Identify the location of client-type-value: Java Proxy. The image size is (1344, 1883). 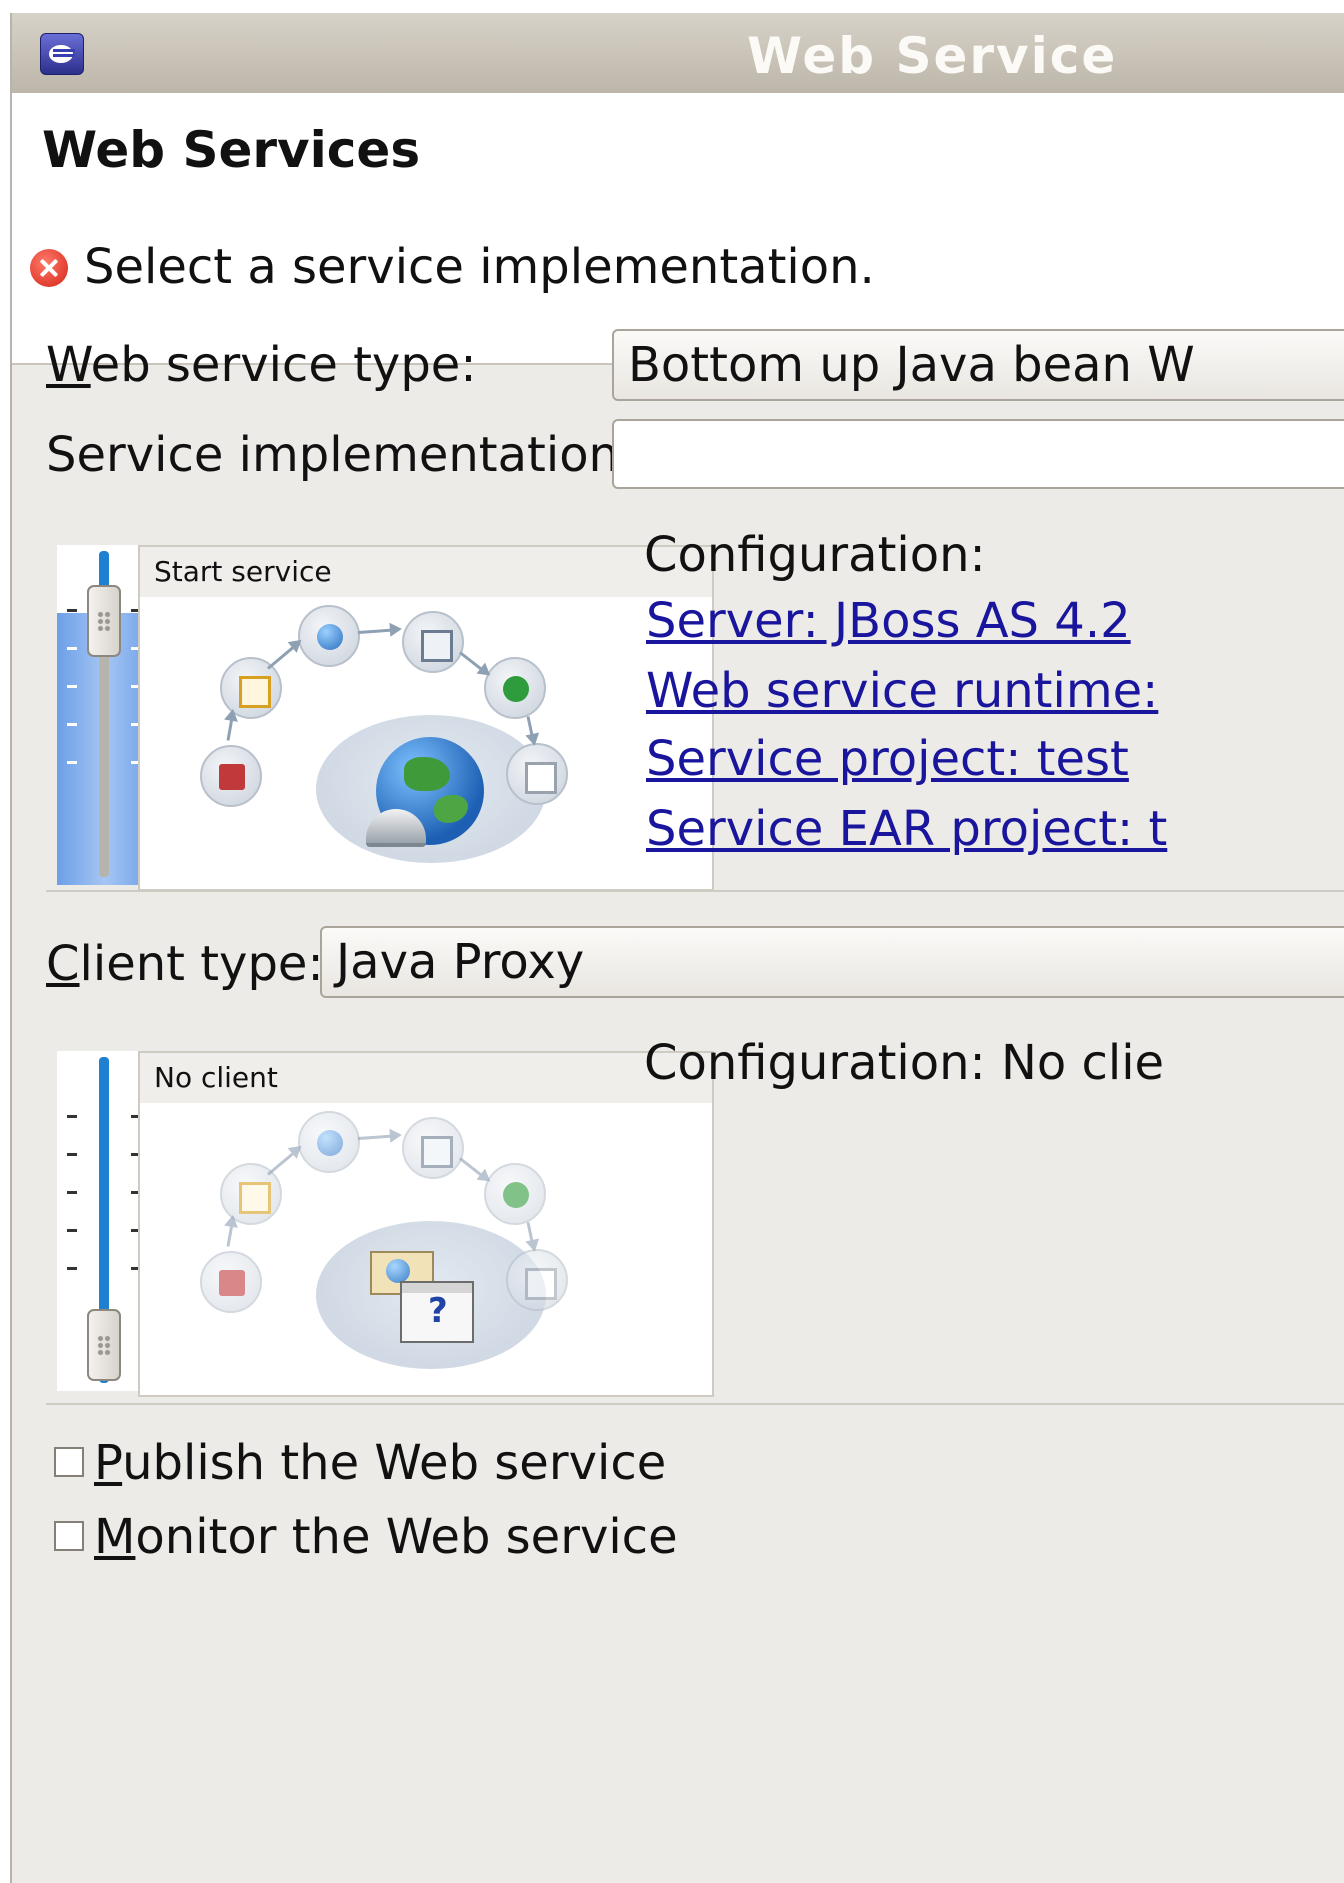
(460, 962).